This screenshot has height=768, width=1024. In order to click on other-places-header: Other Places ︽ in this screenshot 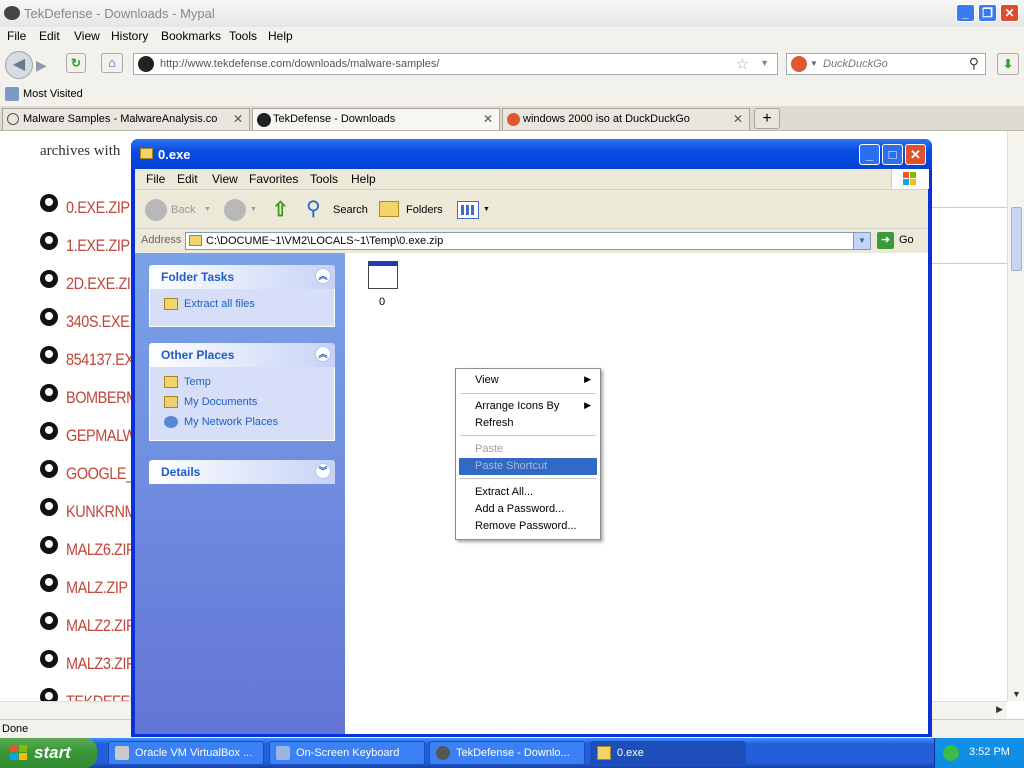, I will do `click(242, 355)`.